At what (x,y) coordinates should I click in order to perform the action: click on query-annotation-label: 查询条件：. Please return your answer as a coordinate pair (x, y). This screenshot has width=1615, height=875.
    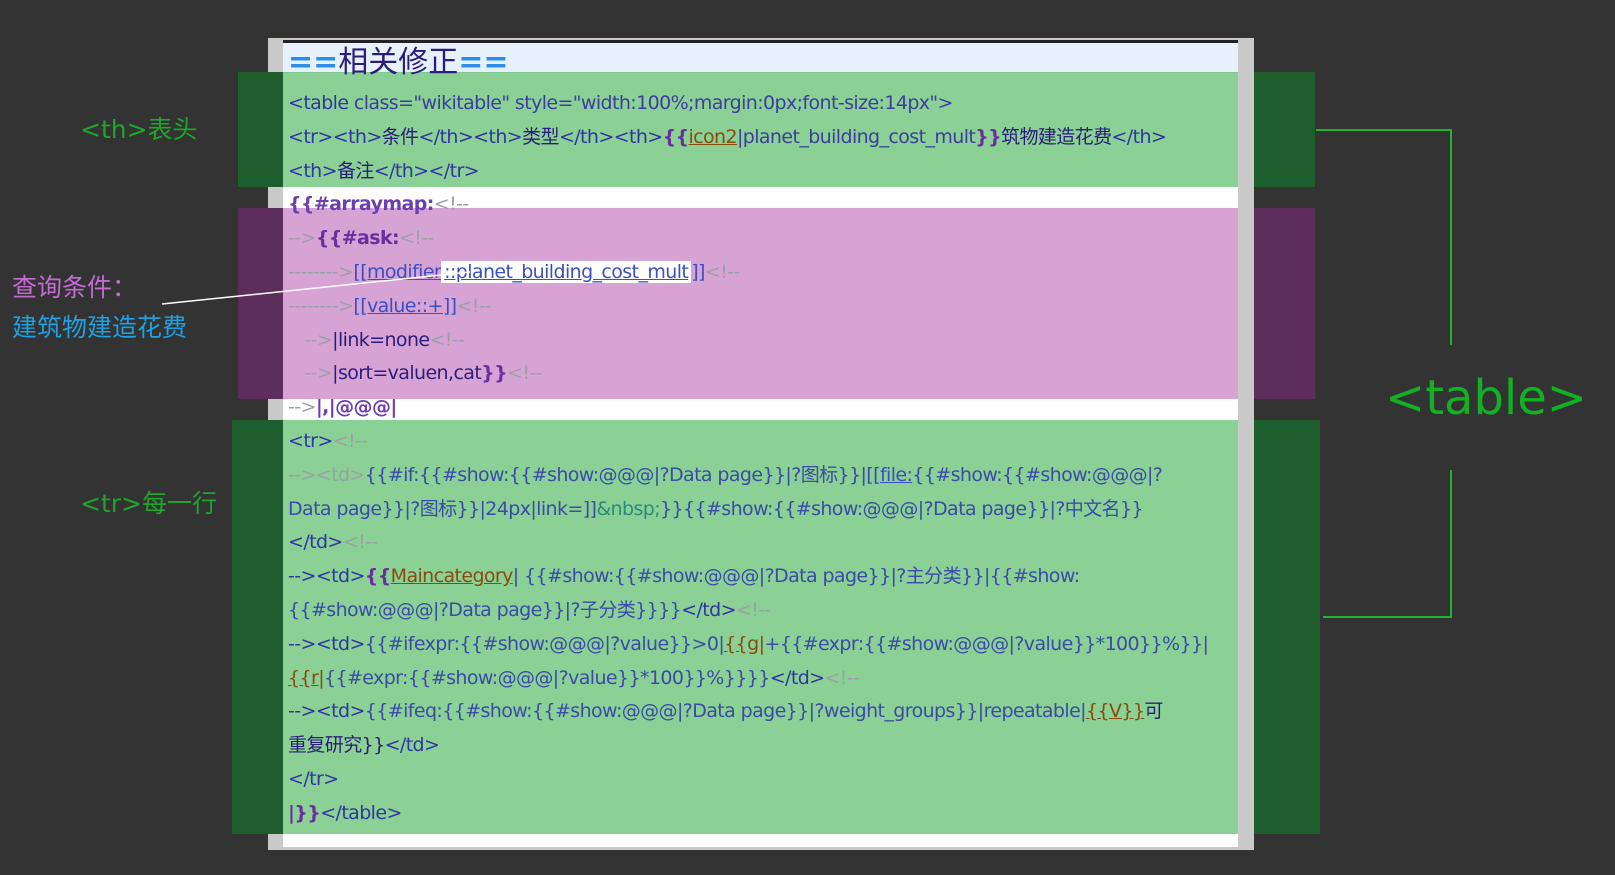
    Looking at the image, I should click on (75, 287).